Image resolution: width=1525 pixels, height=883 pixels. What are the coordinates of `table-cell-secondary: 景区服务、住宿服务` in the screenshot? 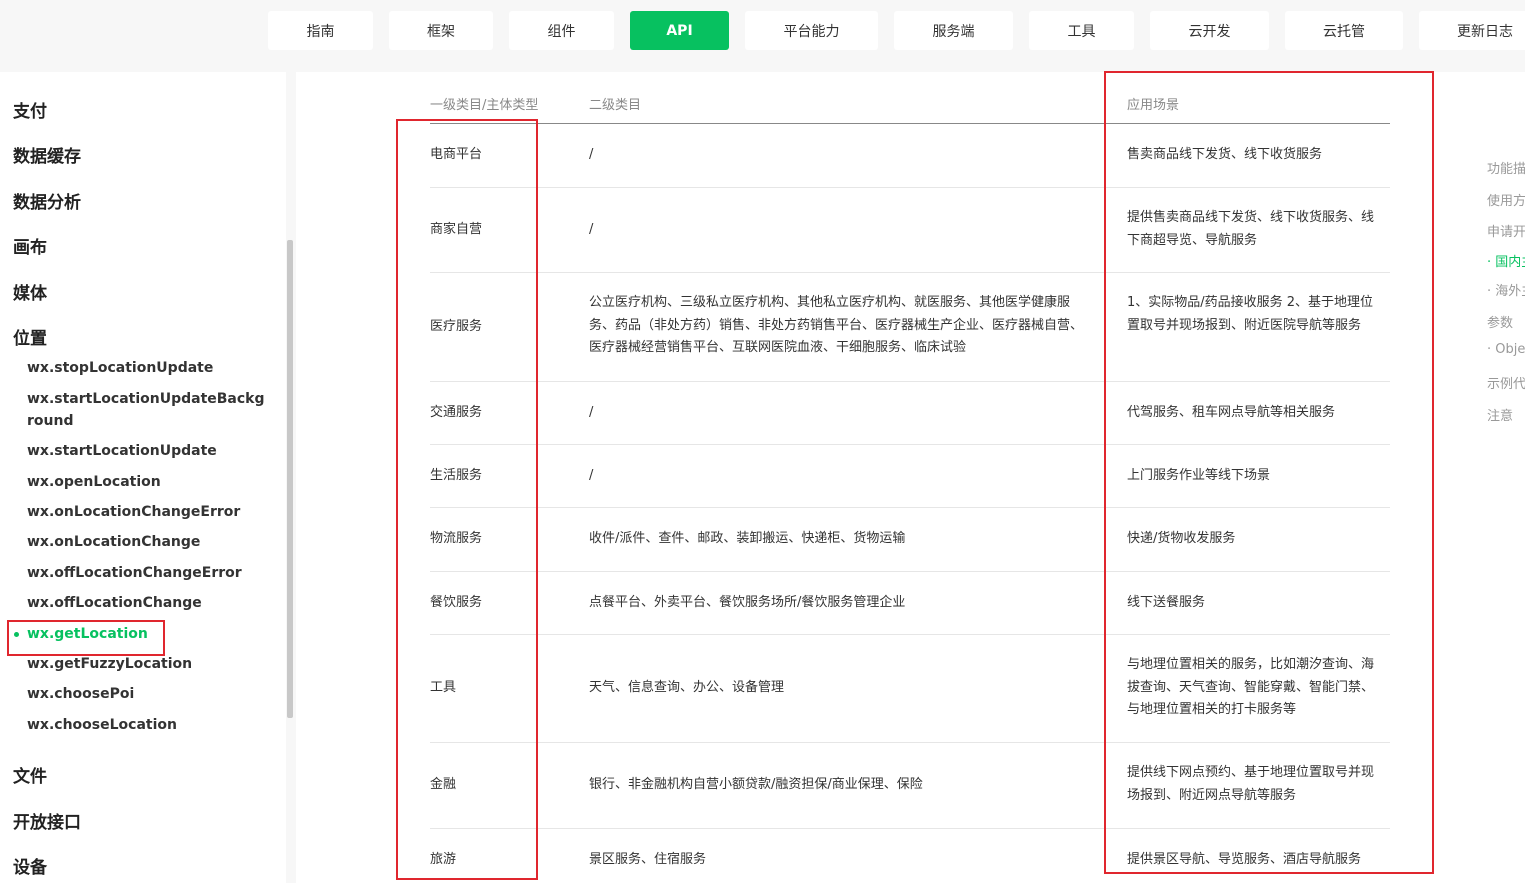 It's located at (648, 859).